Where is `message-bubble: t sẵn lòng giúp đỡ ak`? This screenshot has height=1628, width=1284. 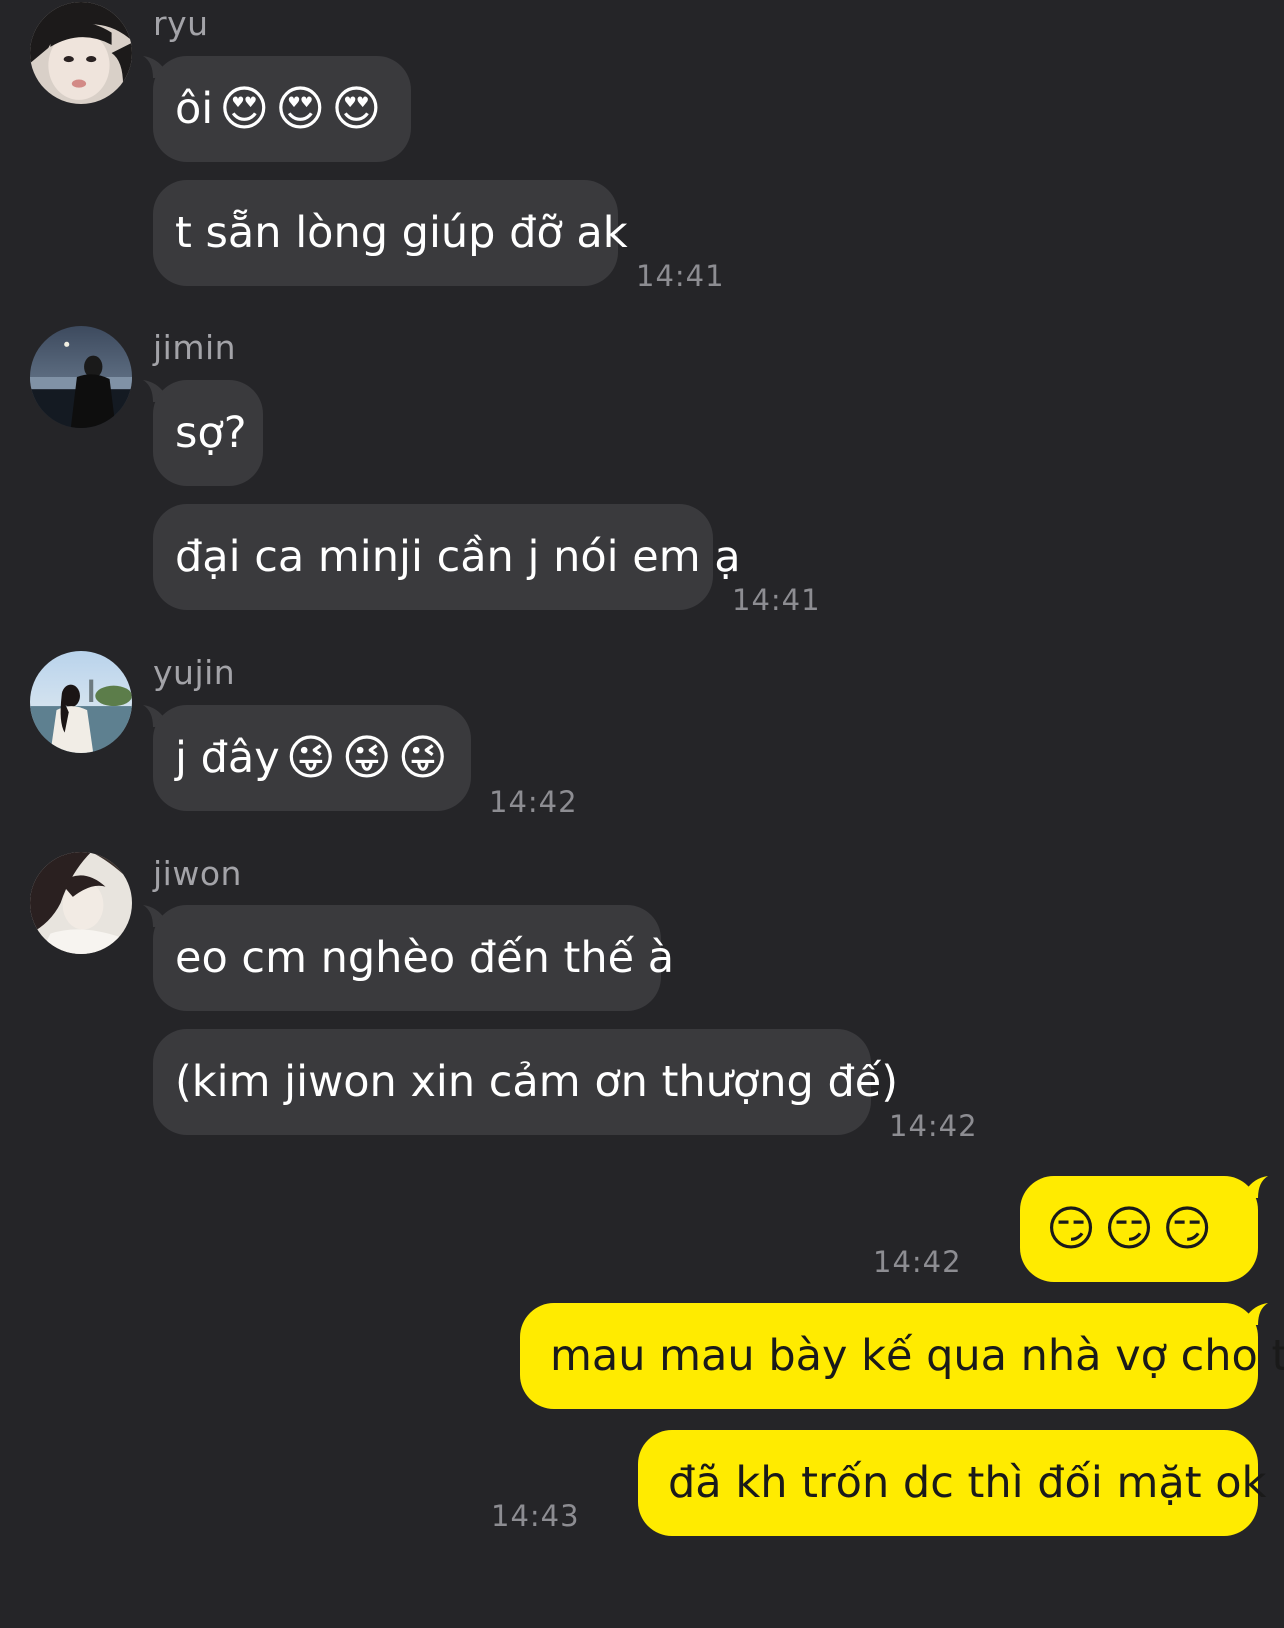 message-bubble: t sẵn lòng giúp đỡ ak is located at coordinates (390, 233).